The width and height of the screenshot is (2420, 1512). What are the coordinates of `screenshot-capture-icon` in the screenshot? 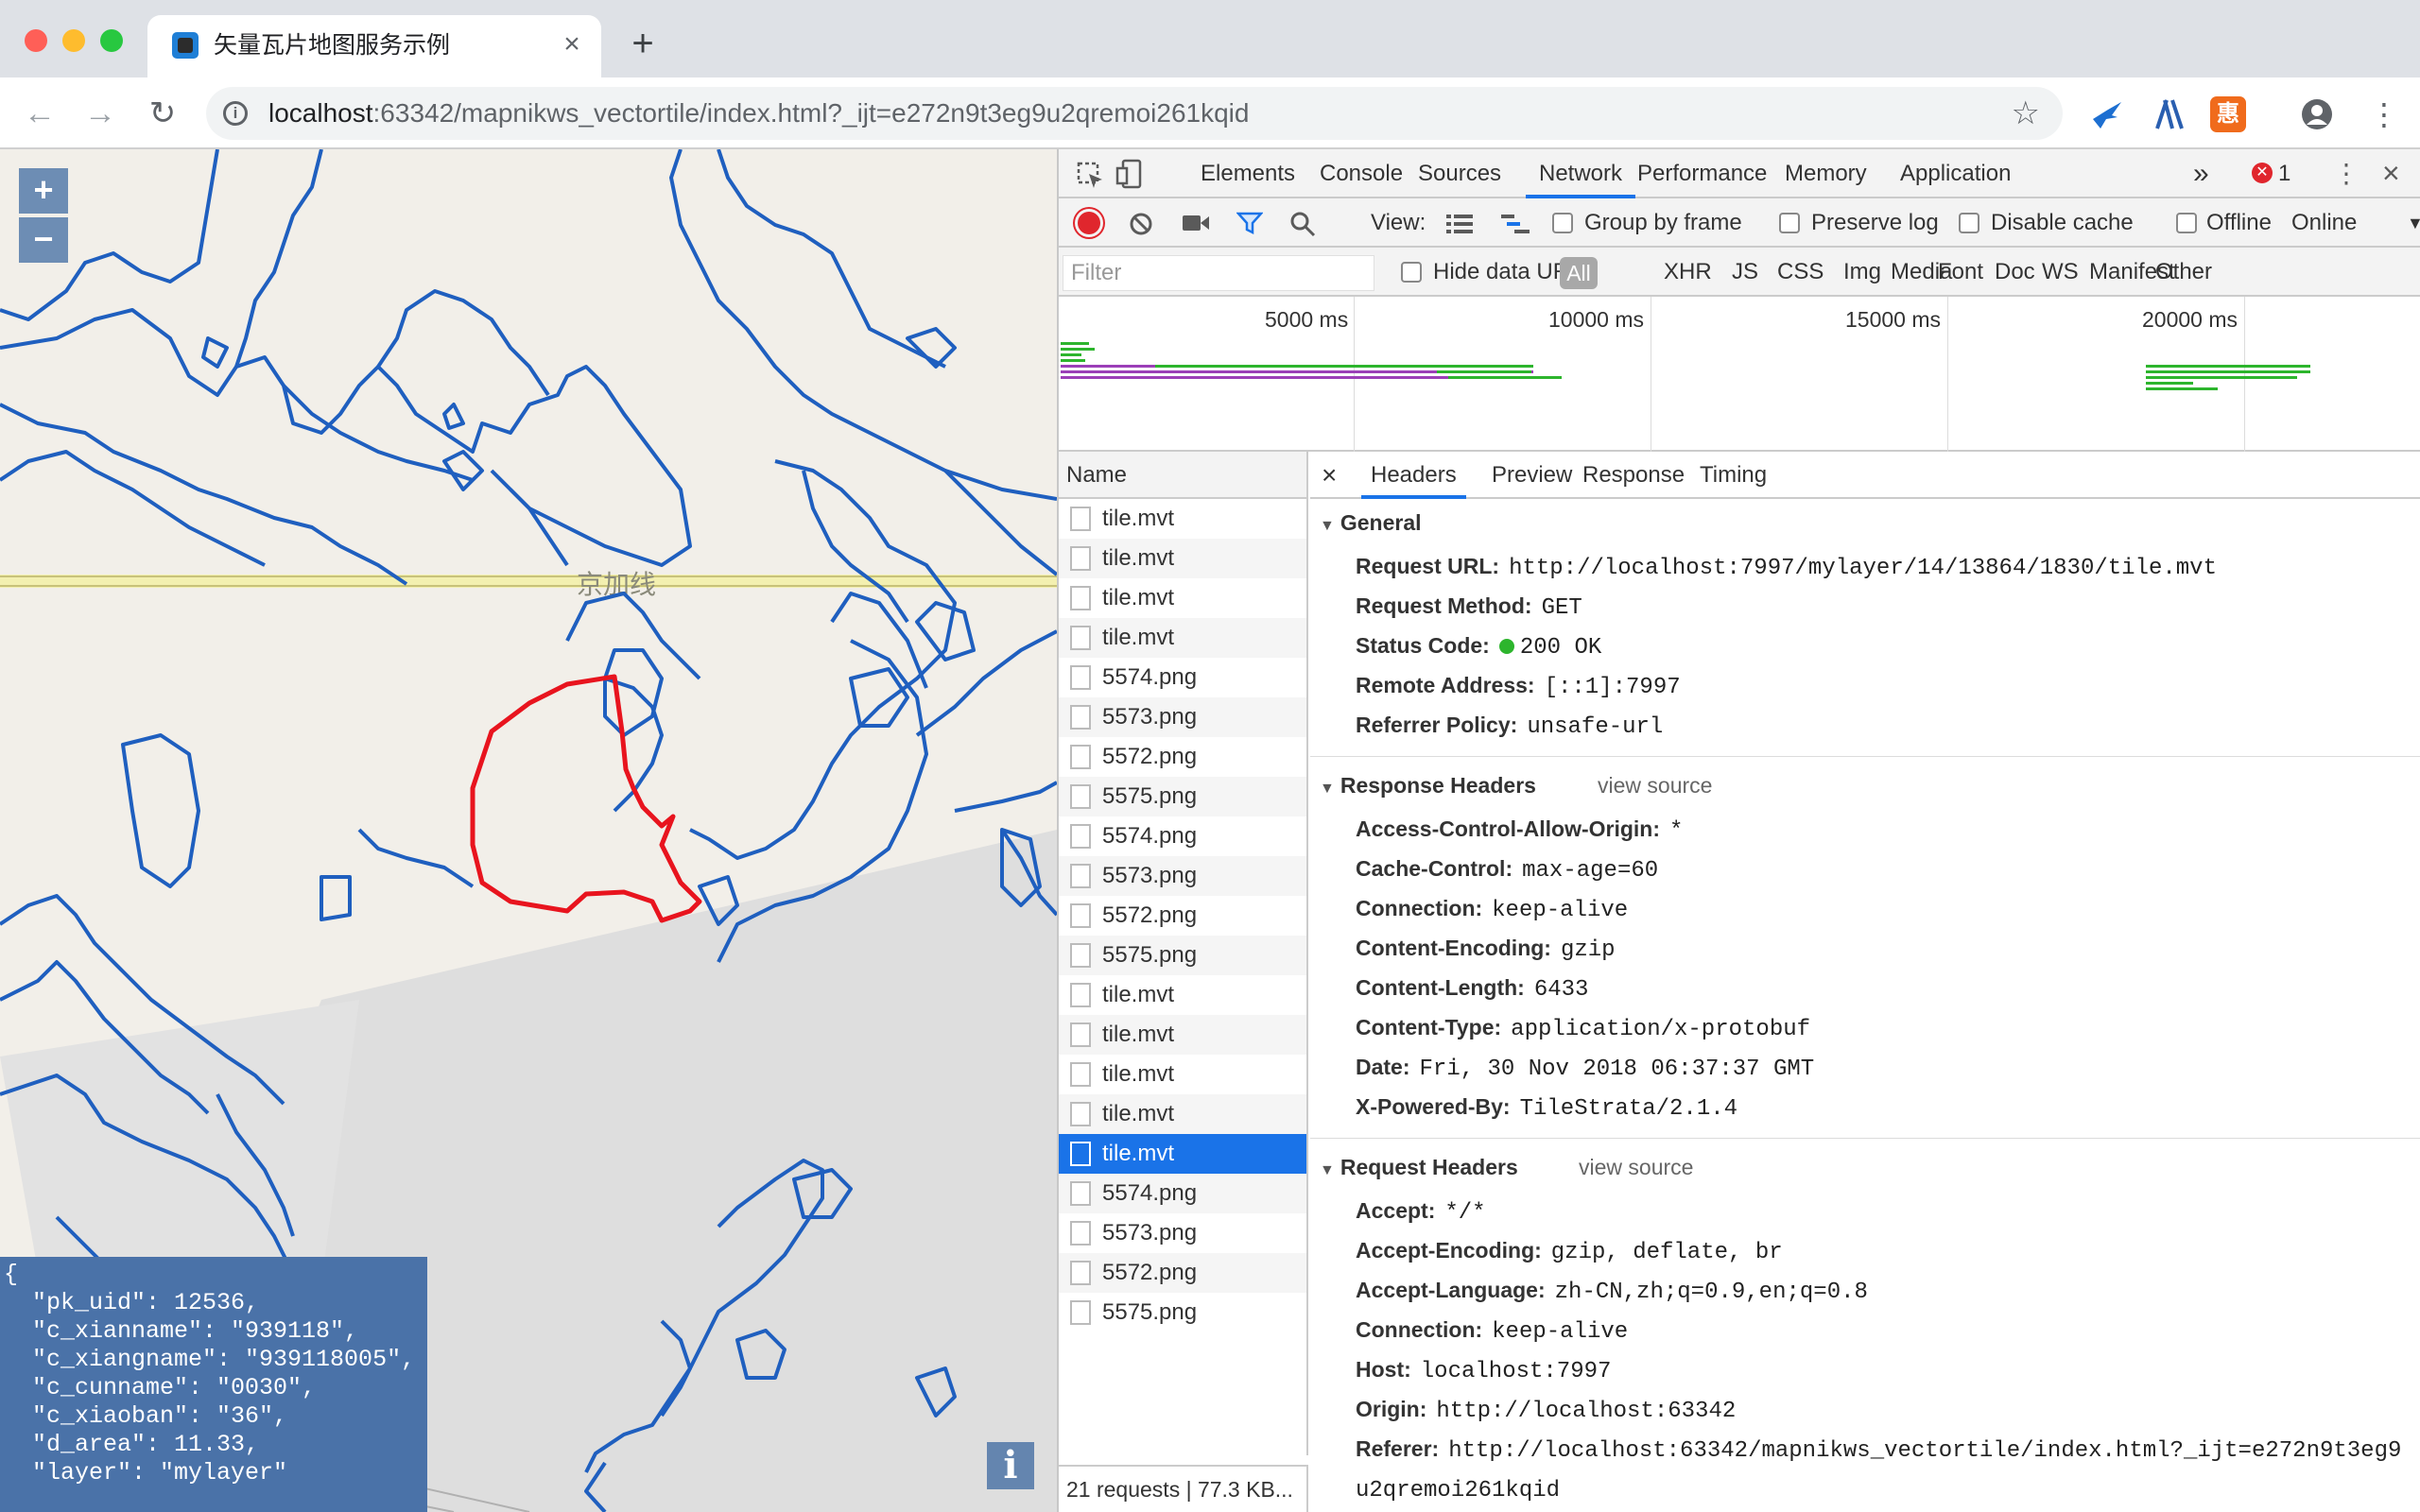 It's located at (1196, 223).